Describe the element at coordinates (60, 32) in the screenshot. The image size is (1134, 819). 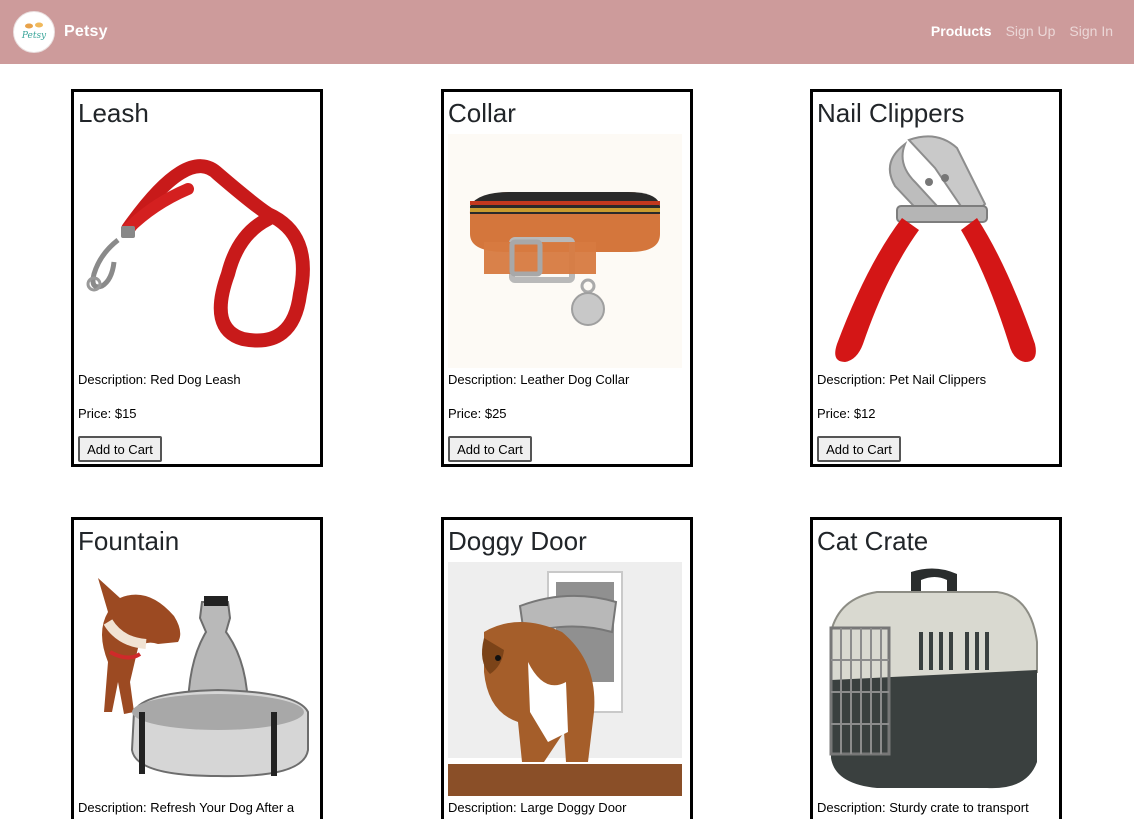
I see `brand: Petsy Petsy` at that location.